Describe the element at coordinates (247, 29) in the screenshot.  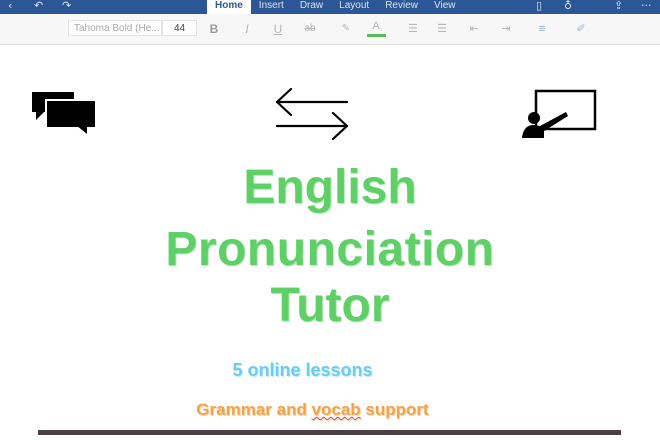
I see `italic-button: I` at that location.